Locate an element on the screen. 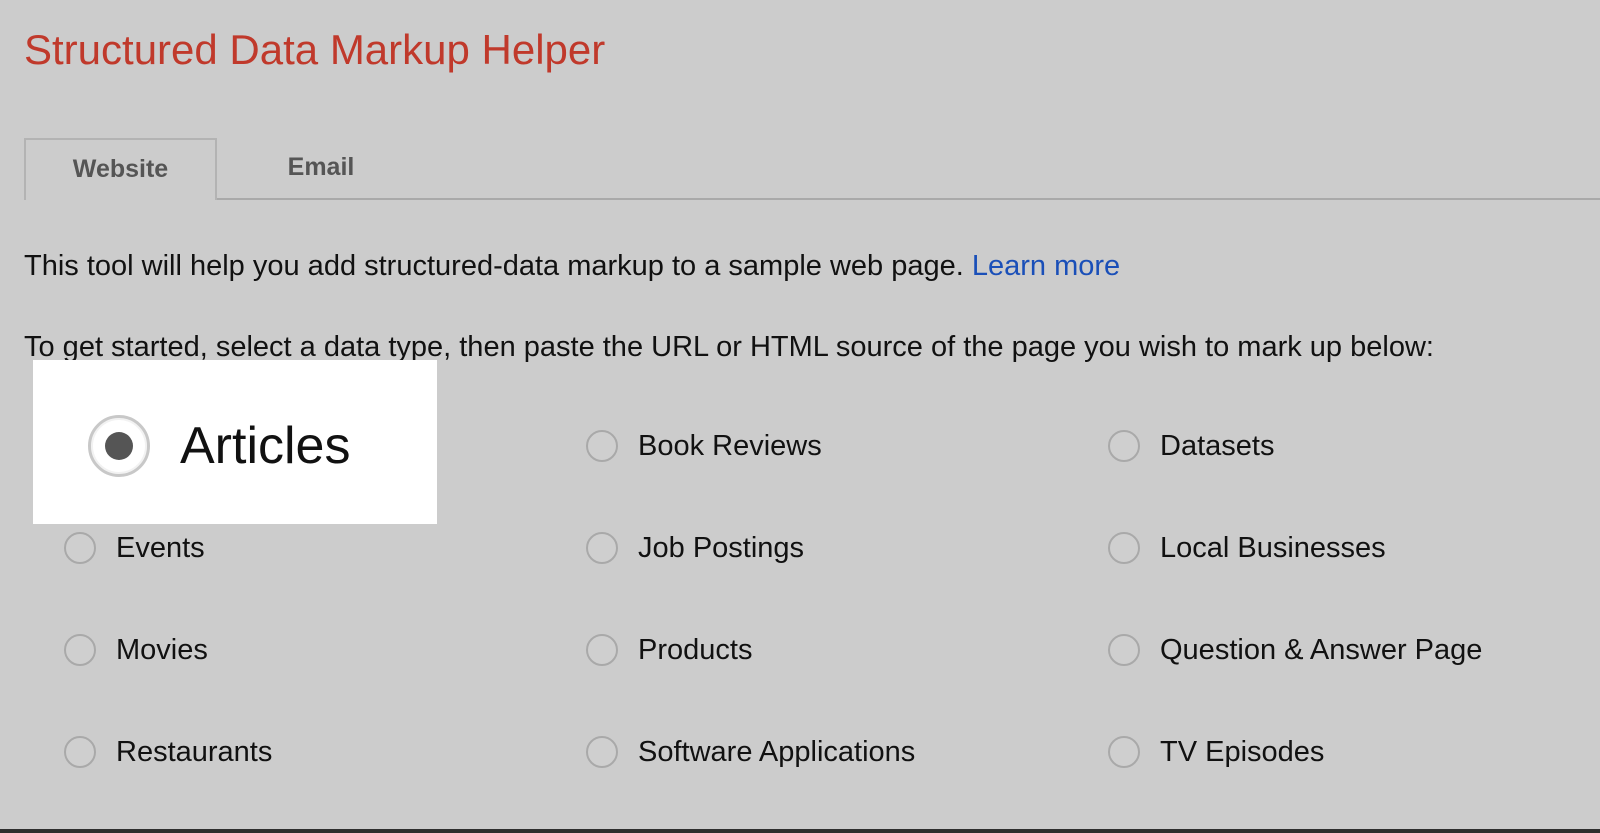 Image resolution: width=1600 pixels, height=833 pixels. option-datasets: Datasets is located at coordinates (1191, 446).